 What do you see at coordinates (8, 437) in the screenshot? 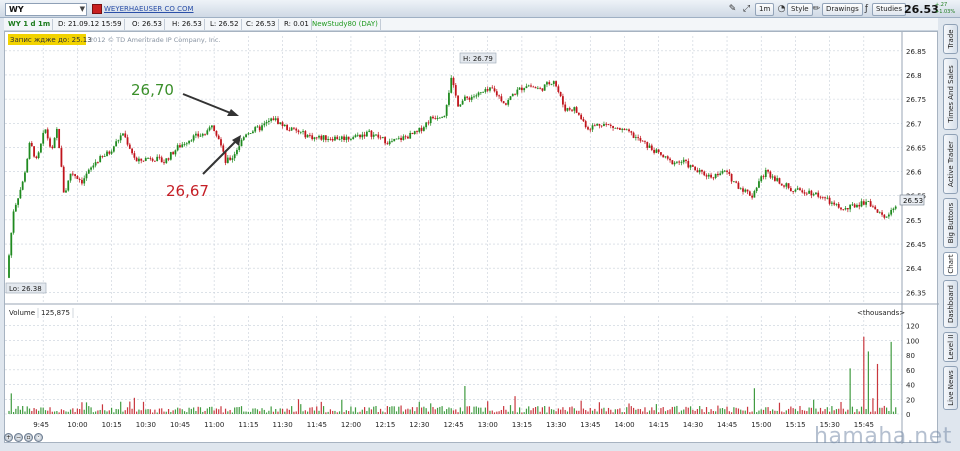
I see `zoom-in-icon: +` at bounding box center [8, 437].